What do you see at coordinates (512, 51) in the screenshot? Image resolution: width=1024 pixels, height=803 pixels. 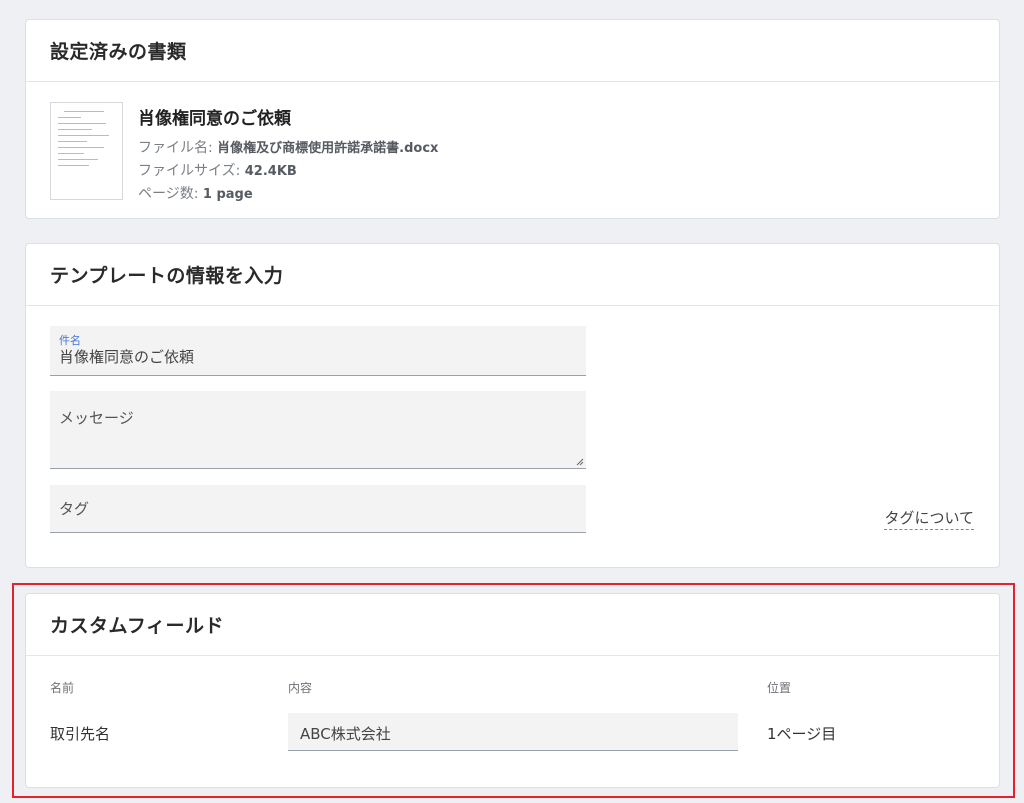 I see `card-header: 設定済みの書類` at bounding box center [512, 51].